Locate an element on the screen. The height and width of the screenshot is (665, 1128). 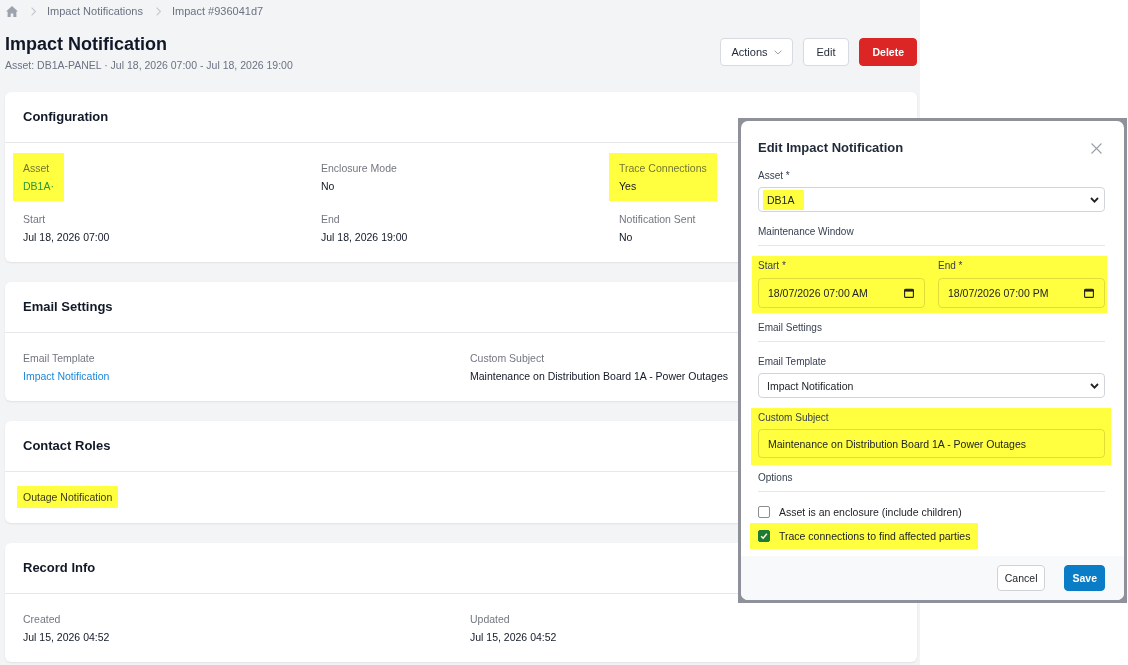
actions-button: Actions is located at coordinates (756, 52).